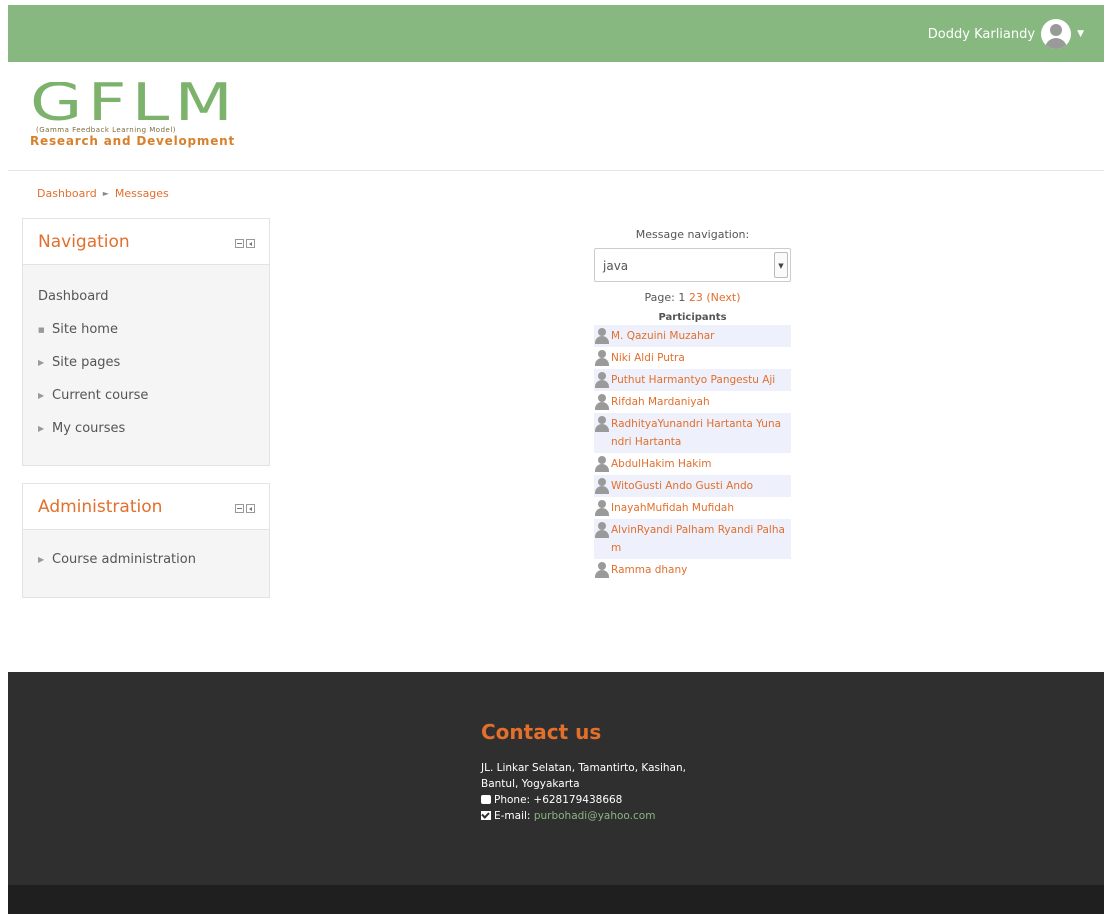  I want to click on breadcrumb-messages: Messages, so click(142, 193).